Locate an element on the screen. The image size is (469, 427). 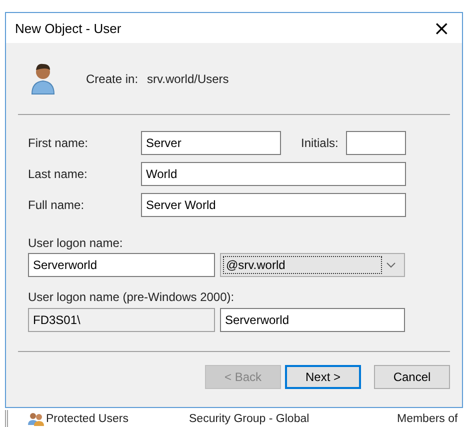
close-button: × is located at coordinates (441, 28).